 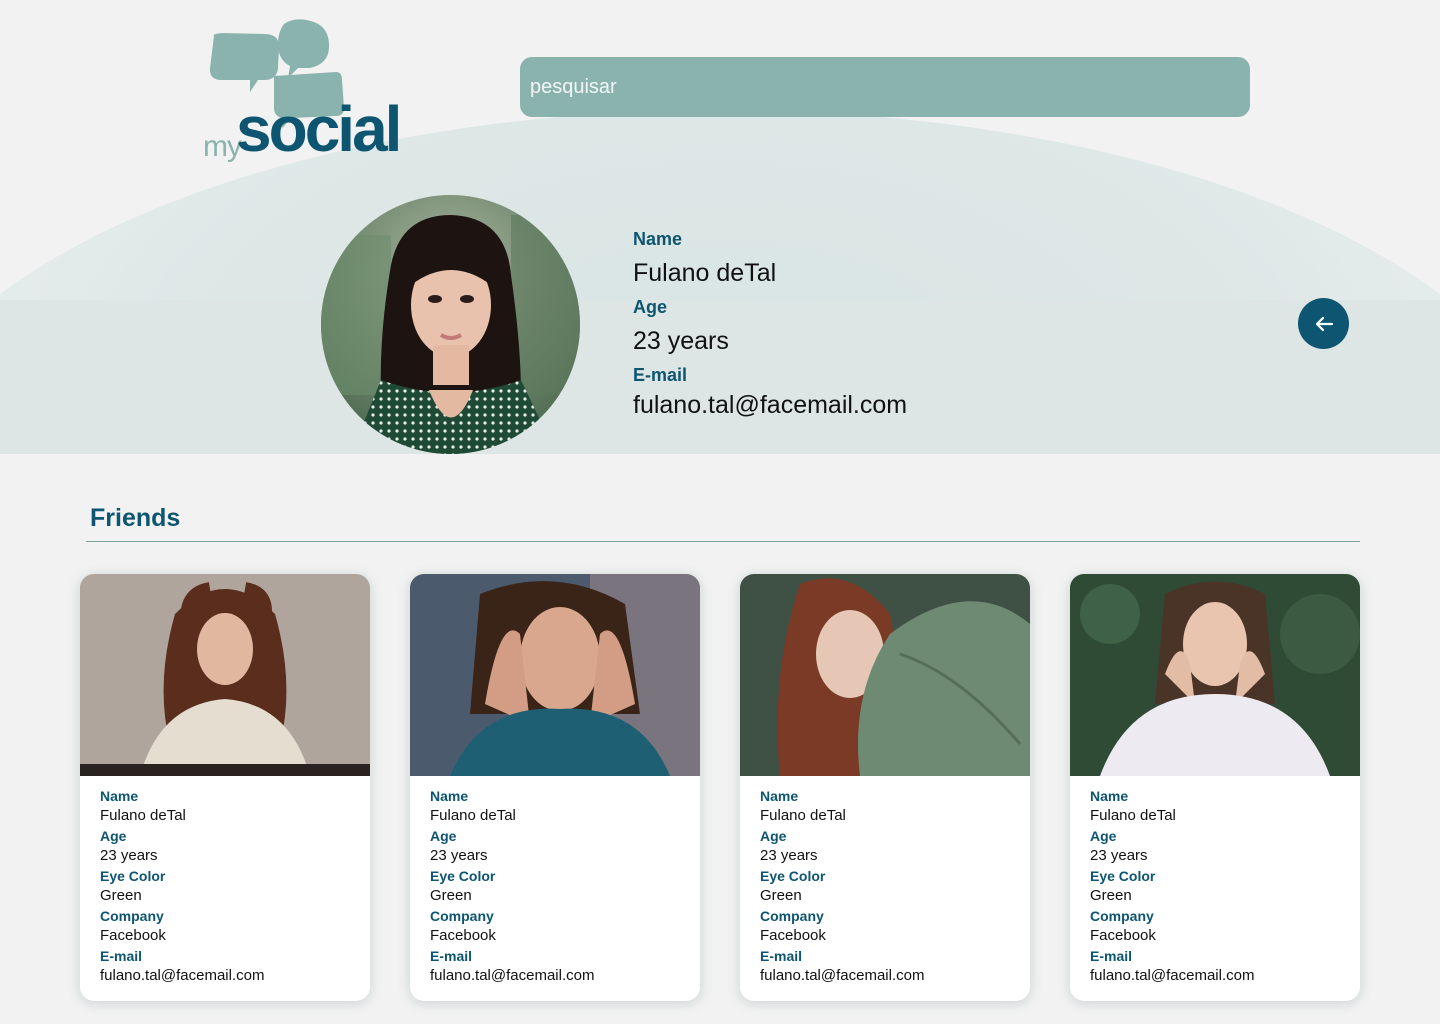 I want to click on back-button, so click(x=1323, y=323).